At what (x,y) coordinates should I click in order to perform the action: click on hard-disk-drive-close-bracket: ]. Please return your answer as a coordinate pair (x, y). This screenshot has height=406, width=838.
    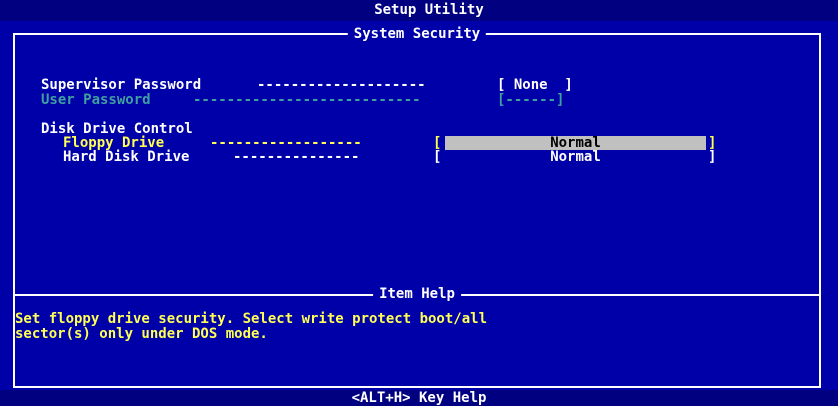
    Looking at the image, I should click on (712, 157).